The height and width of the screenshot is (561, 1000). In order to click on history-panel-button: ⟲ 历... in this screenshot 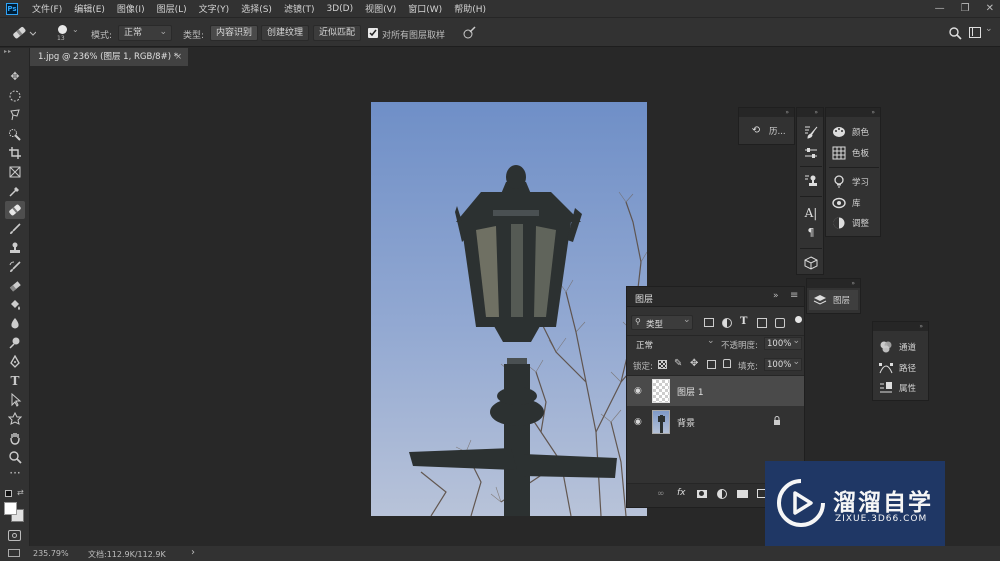, I will do `click(767, 131)`.